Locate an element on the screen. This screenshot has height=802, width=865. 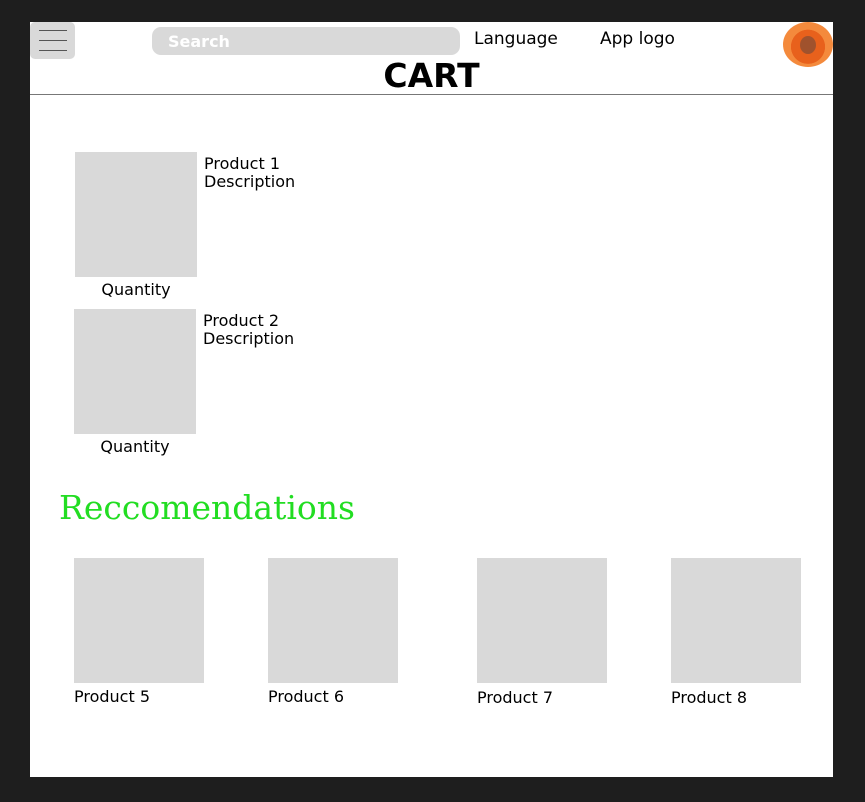
search-placeholder: Search is located at coordinates (199, 41).